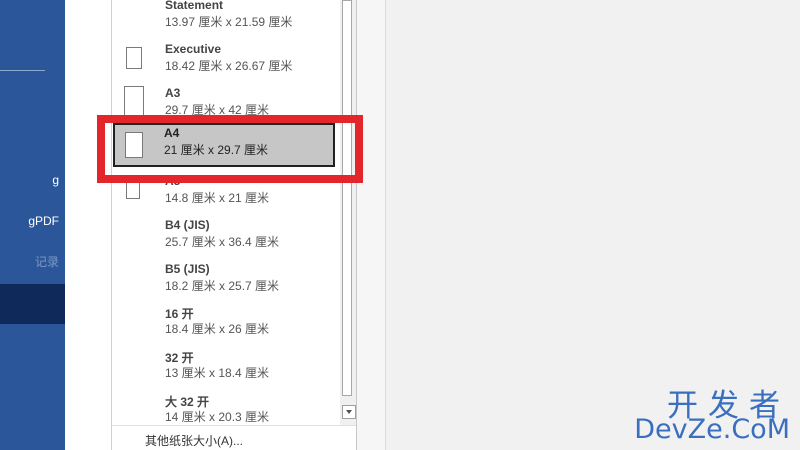  What do you see at coordinates (22, 70) in the screenshot?
I see `sidebar-divider` at bounding box center [22, 70].